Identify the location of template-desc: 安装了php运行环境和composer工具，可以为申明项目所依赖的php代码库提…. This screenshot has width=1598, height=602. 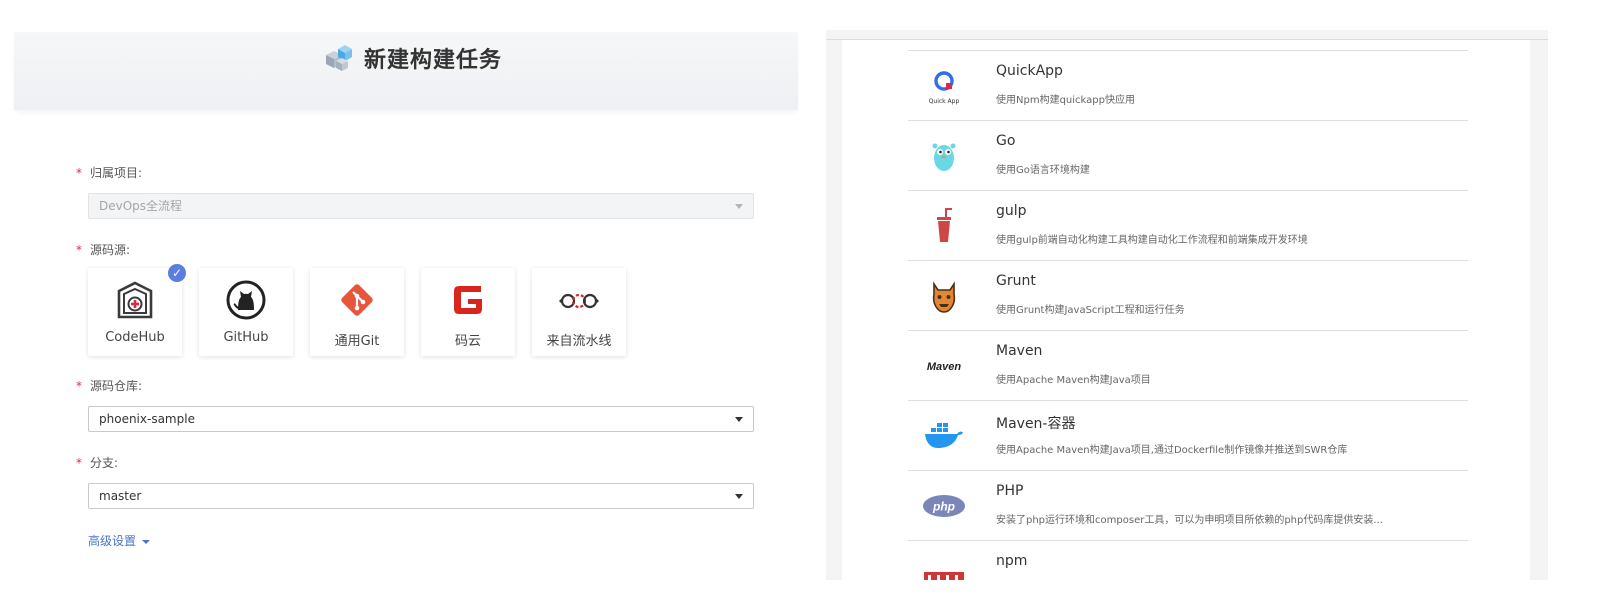
(1189, 520).